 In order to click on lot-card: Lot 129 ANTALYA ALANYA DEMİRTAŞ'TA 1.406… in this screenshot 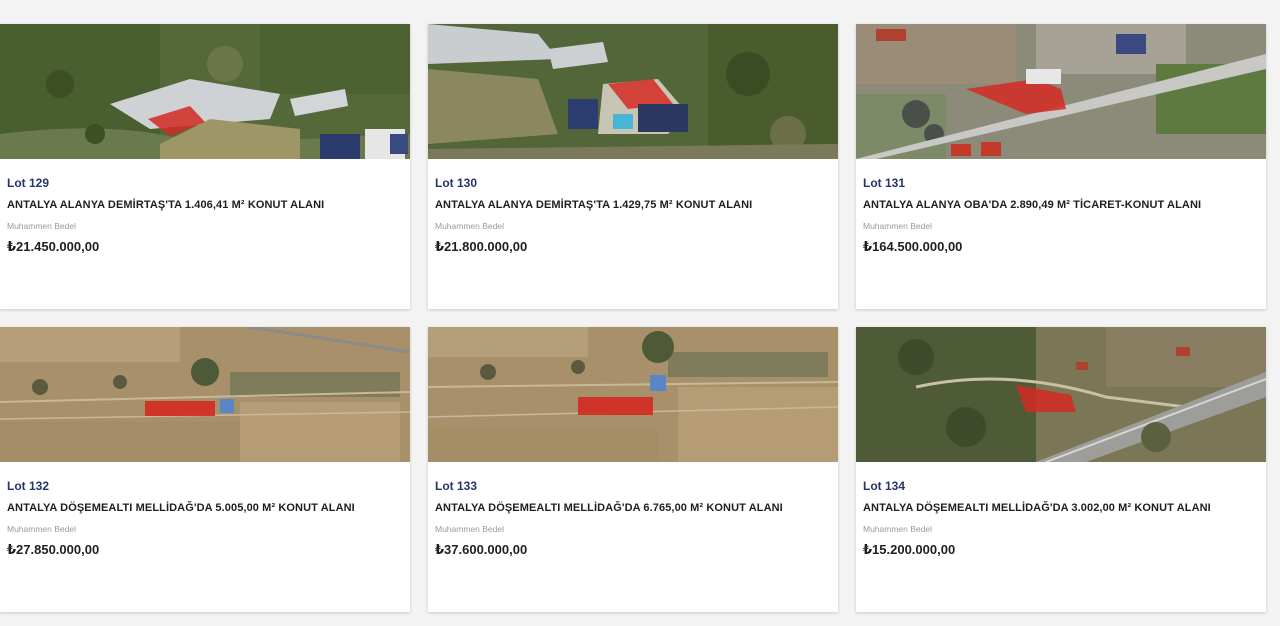, I will do `click(205, 166)`.